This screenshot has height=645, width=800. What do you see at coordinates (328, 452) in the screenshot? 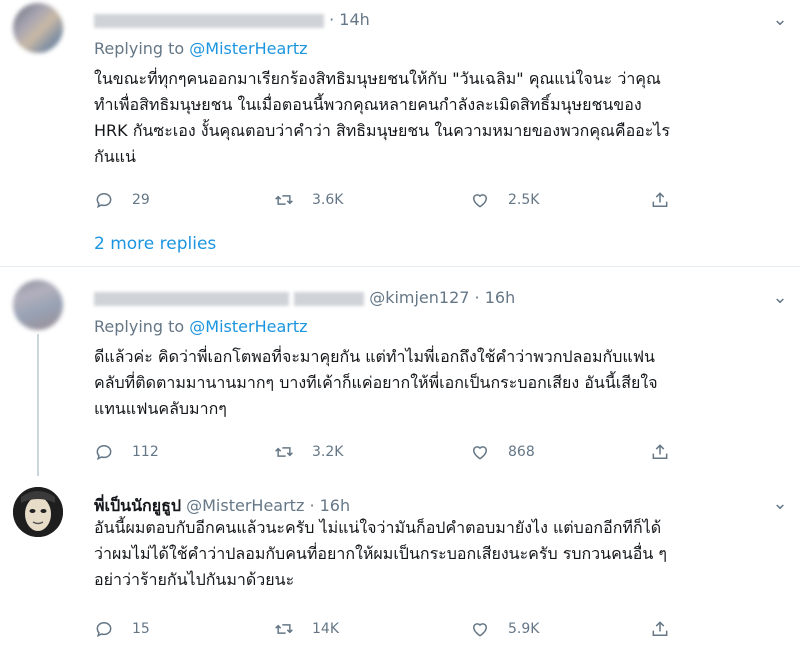
I see `retweet-count: 3.2K` at bounding box center [328, 452].